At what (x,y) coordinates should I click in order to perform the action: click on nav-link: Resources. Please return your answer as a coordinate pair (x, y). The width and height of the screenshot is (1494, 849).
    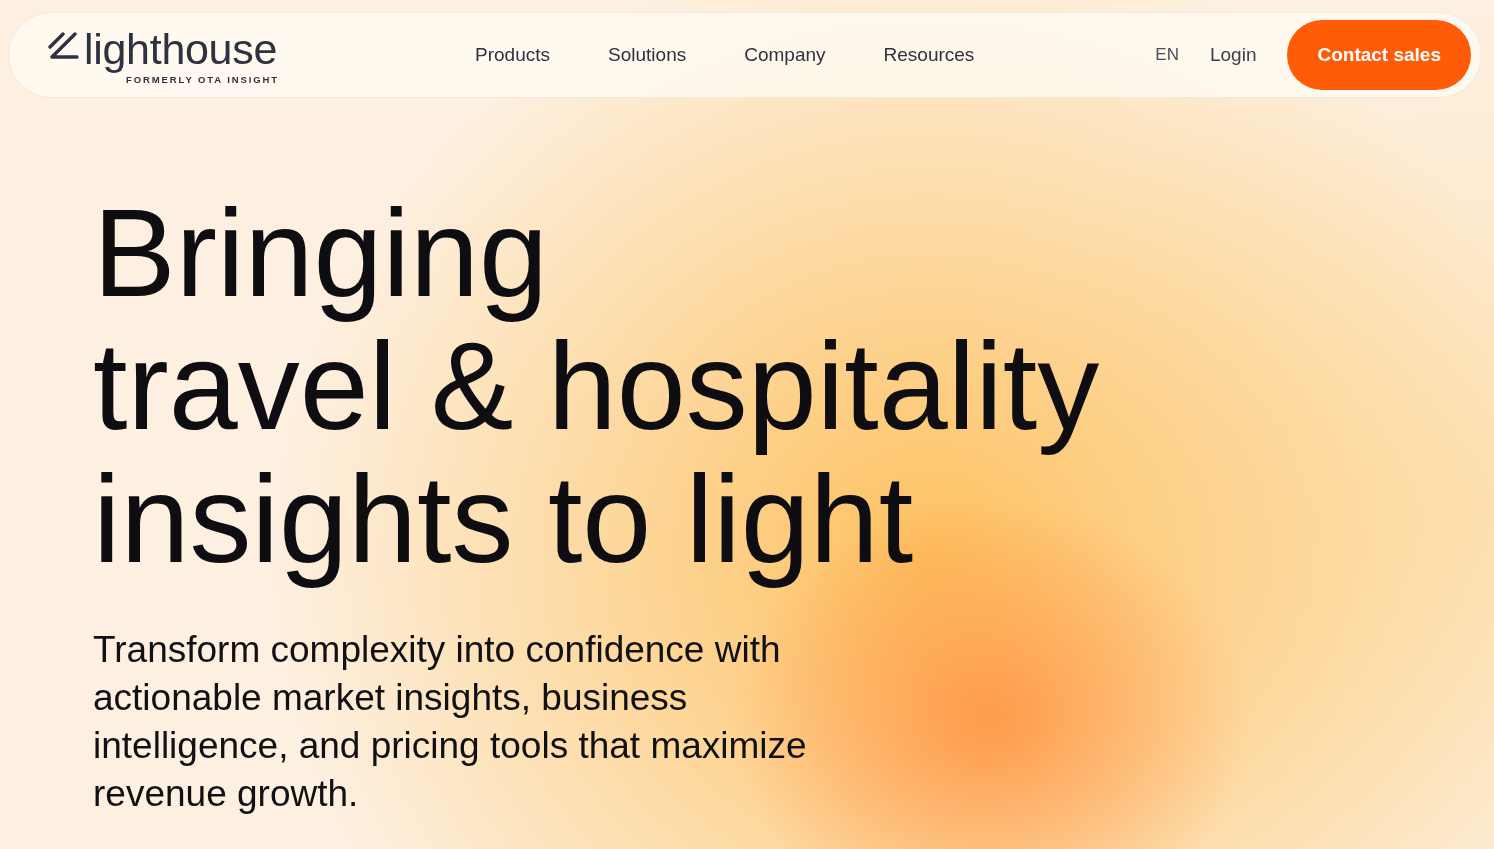
    Looking at the image, I should click on (929, 55).